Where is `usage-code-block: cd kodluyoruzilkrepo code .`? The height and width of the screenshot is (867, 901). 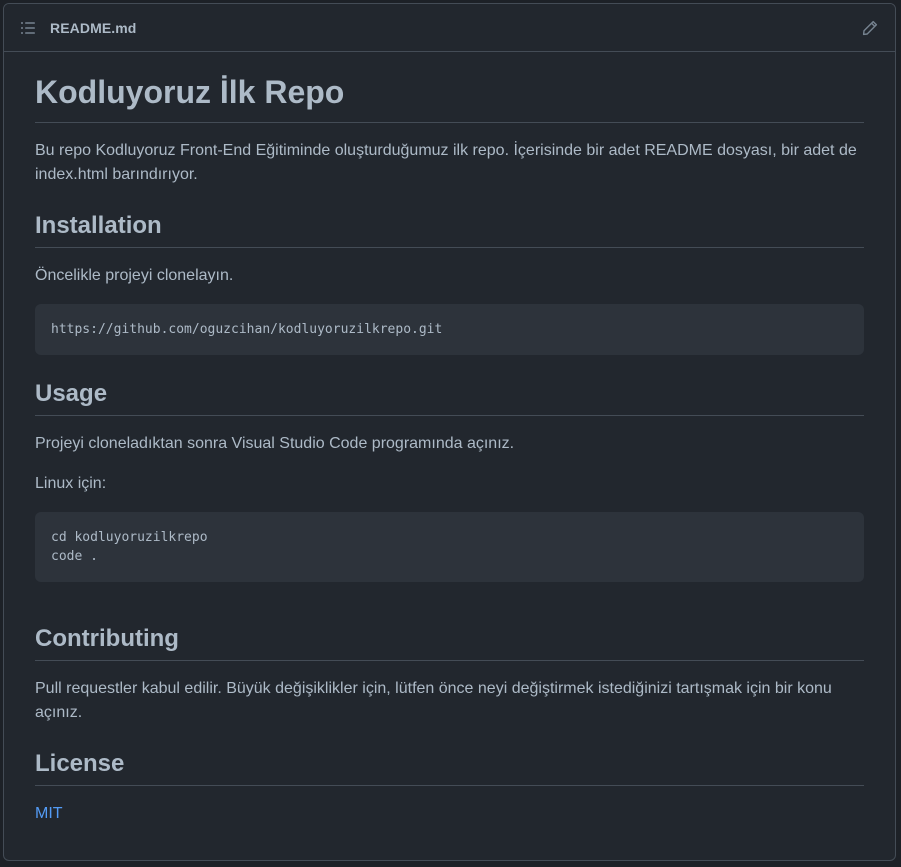
usage-code-block: cd kodluyoruzilkrepo code . is located at coordinates (449, 547).